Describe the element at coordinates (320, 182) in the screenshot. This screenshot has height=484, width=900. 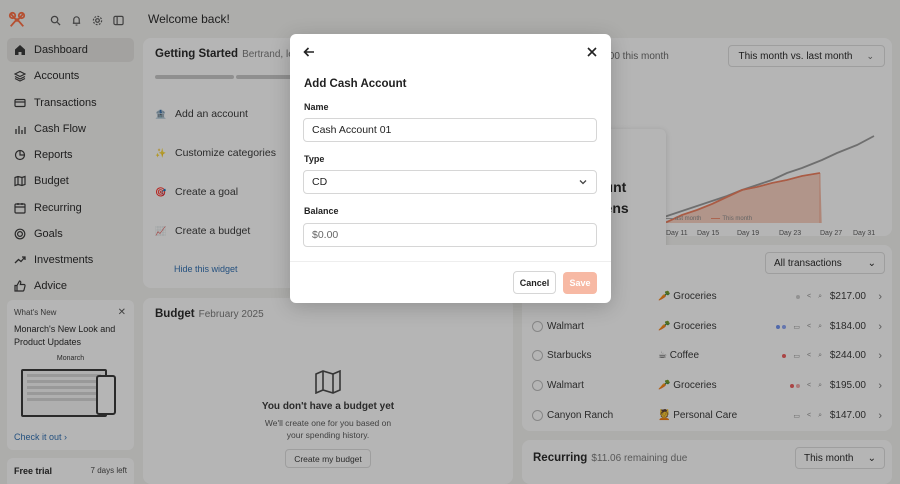
I see `type-value: CD` at that location.